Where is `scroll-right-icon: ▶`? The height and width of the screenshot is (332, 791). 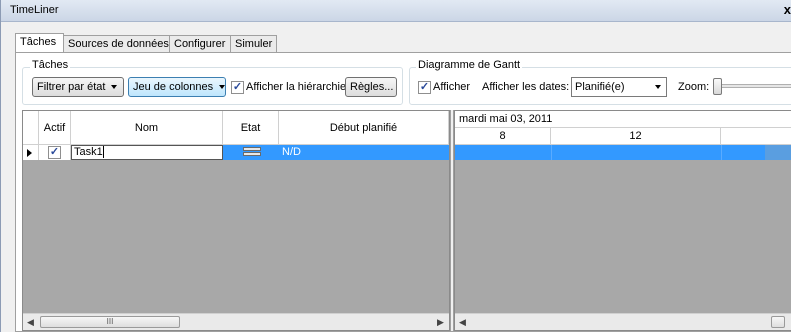 scroll-right-icon: ▶ is located at coordinates (440, 322).